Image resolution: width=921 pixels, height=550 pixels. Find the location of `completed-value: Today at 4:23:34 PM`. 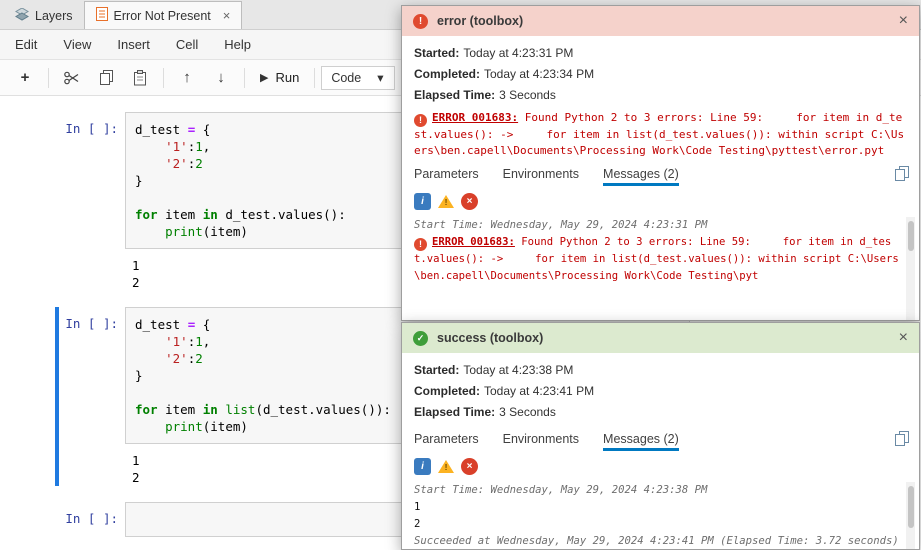

completed-value: Today at 4:23:34 PM is located at coordinates (539, 74).